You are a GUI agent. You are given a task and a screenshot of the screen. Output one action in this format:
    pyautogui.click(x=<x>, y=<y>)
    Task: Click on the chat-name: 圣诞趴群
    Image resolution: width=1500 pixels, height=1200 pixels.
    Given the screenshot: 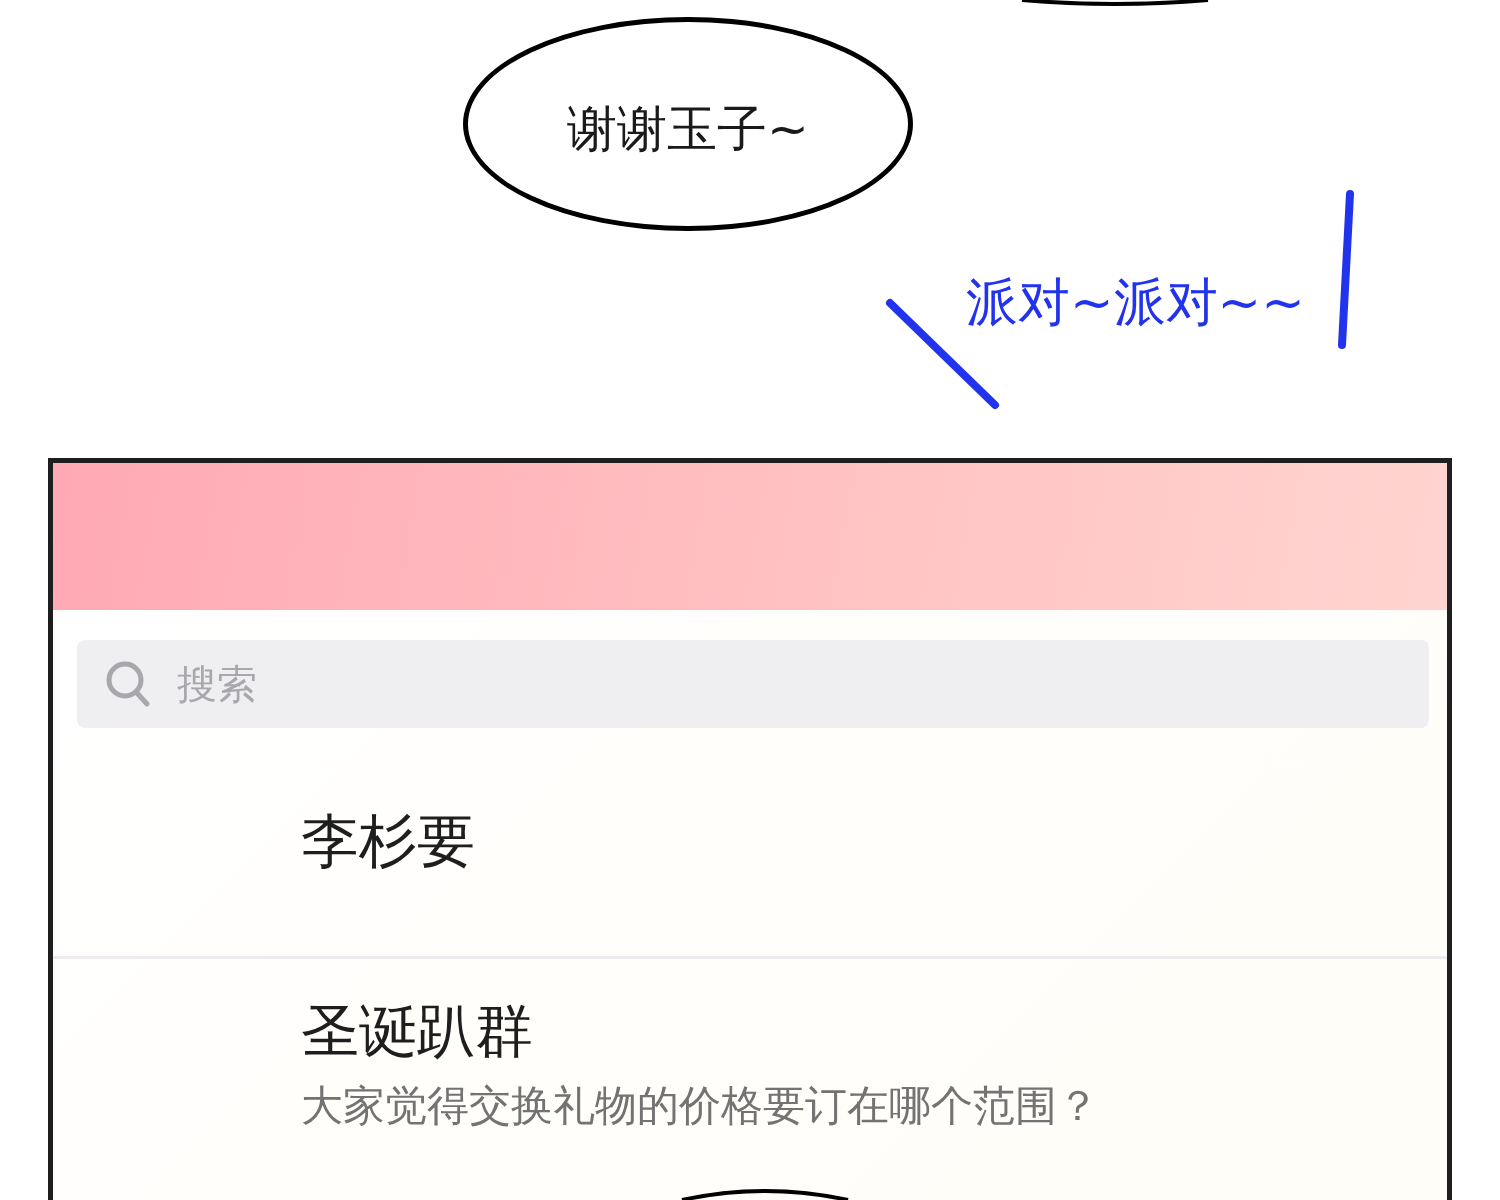 What is the action you would take?
    pyautogui.click(x=417, y=1031)
    